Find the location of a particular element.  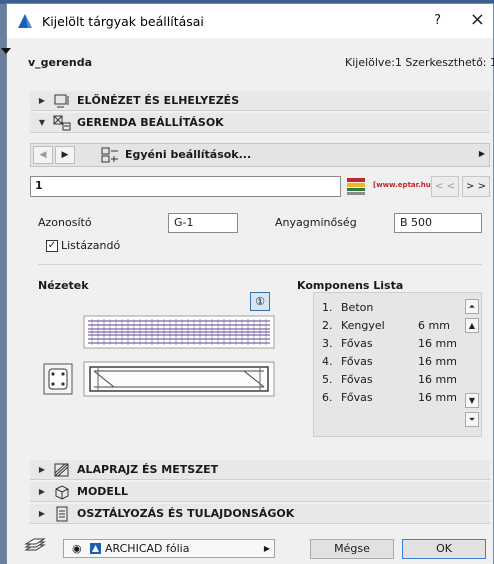

object-info-row: v_gerenda Kijelölve:1 Szerkeszthető: 1 is located at coordinates (250, 63).